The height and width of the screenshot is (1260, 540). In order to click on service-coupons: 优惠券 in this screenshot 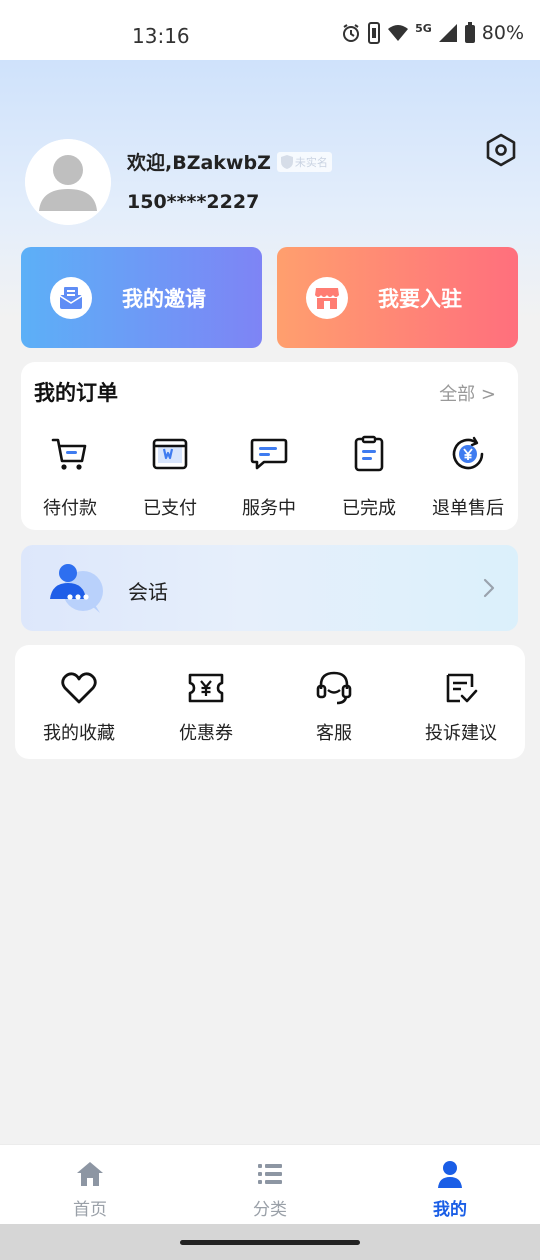, I will do `click(206, 708)`.